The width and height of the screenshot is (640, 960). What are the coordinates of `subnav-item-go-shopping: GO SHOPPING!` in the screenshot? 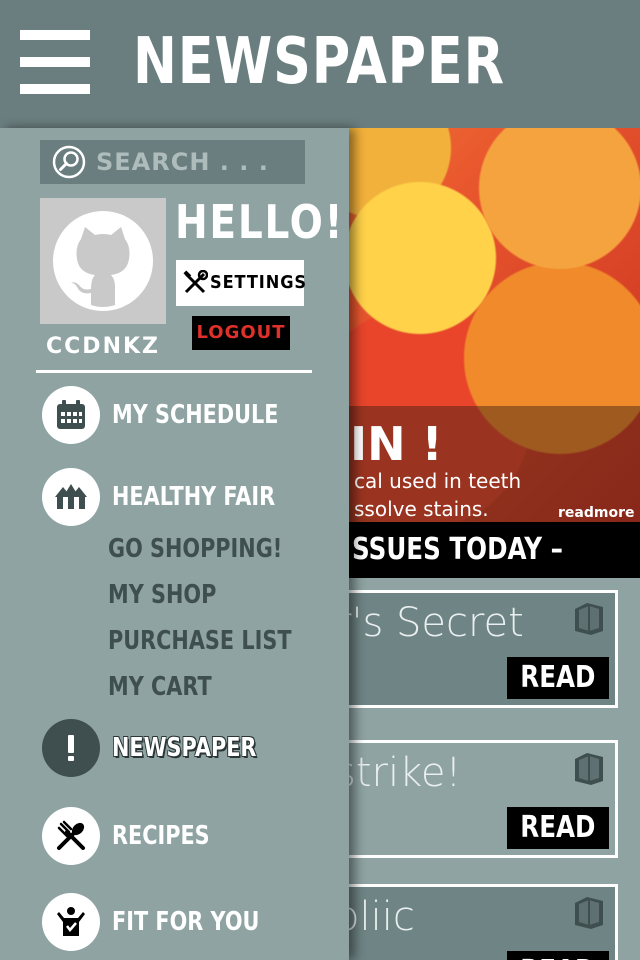 It's located at (195, 549).